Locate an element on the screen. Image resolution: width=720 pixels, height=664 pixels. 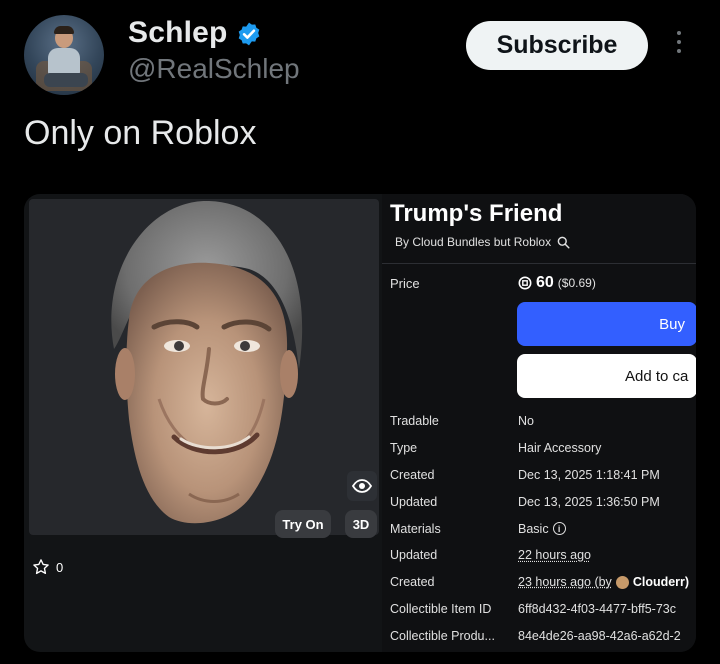
item-title: Trump's Friend is located at coordinates (476, 213).